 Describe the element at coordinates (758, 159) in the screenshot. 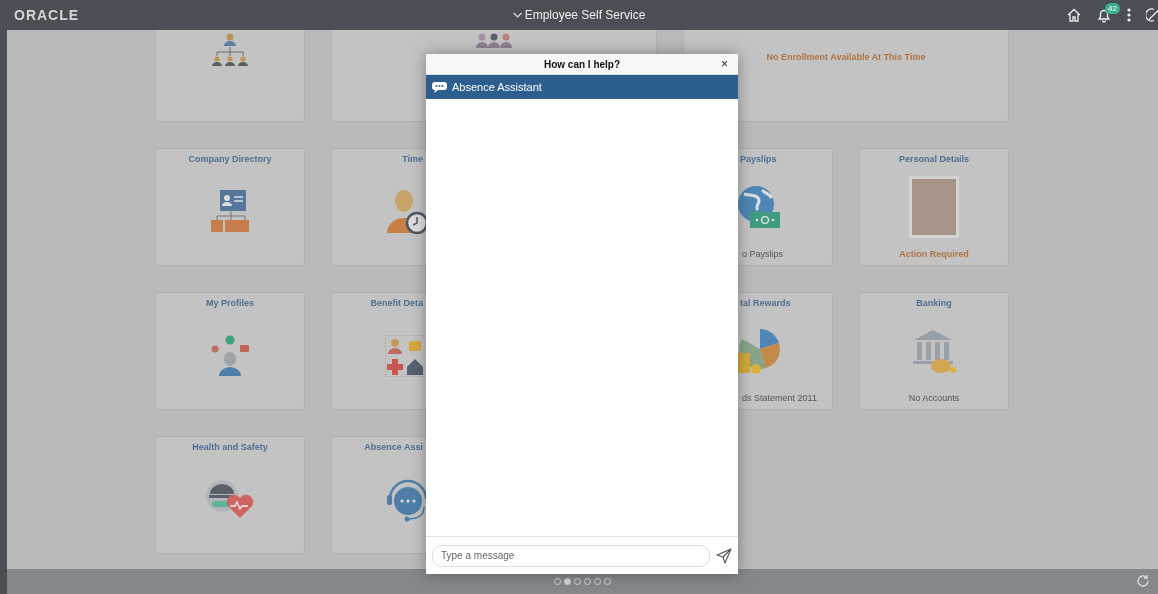

I see `tile-title: Payslips` at that location.